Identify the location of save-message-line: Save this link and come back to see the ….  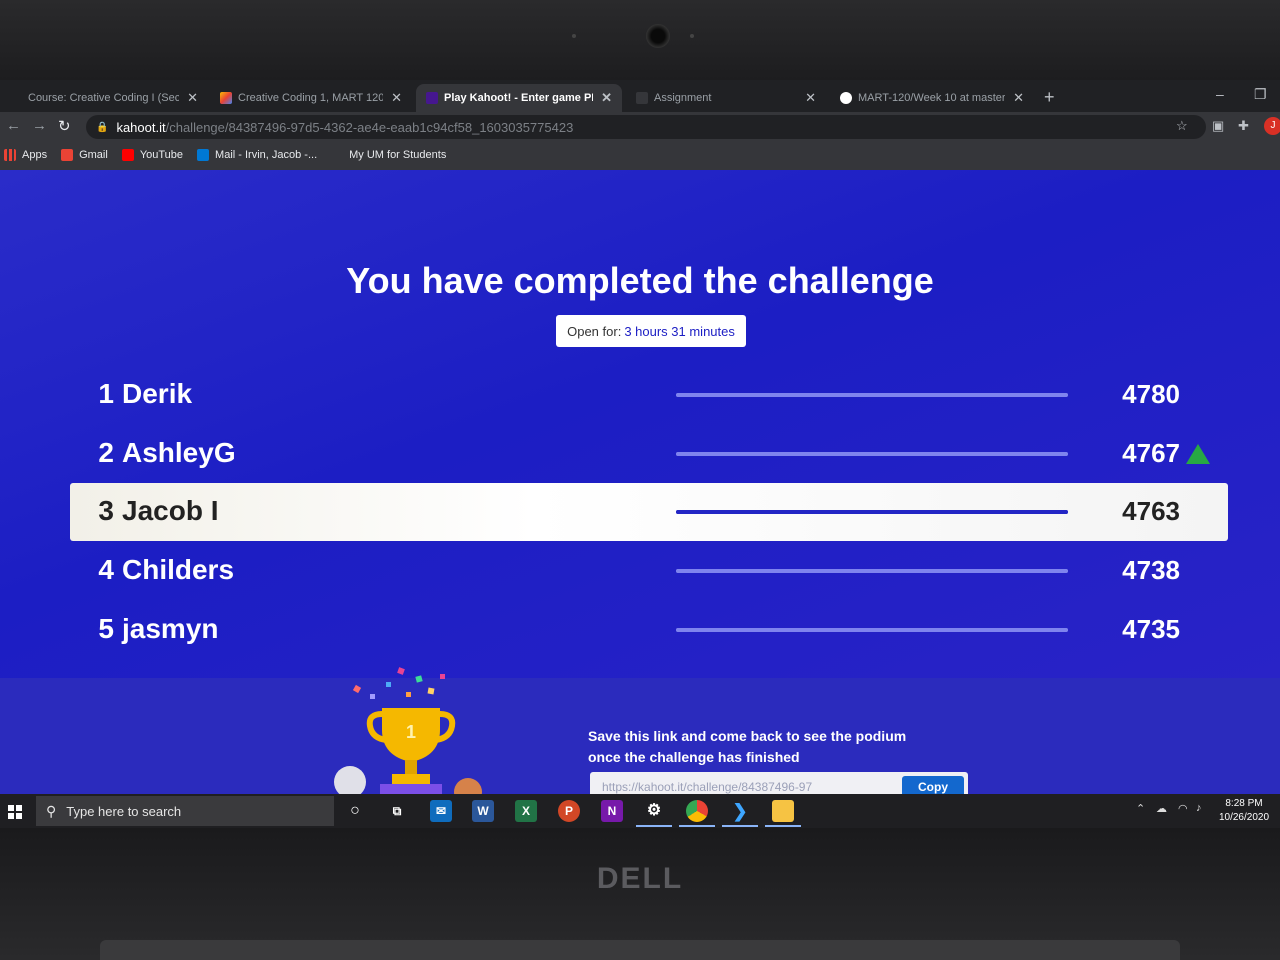
(747, 736).